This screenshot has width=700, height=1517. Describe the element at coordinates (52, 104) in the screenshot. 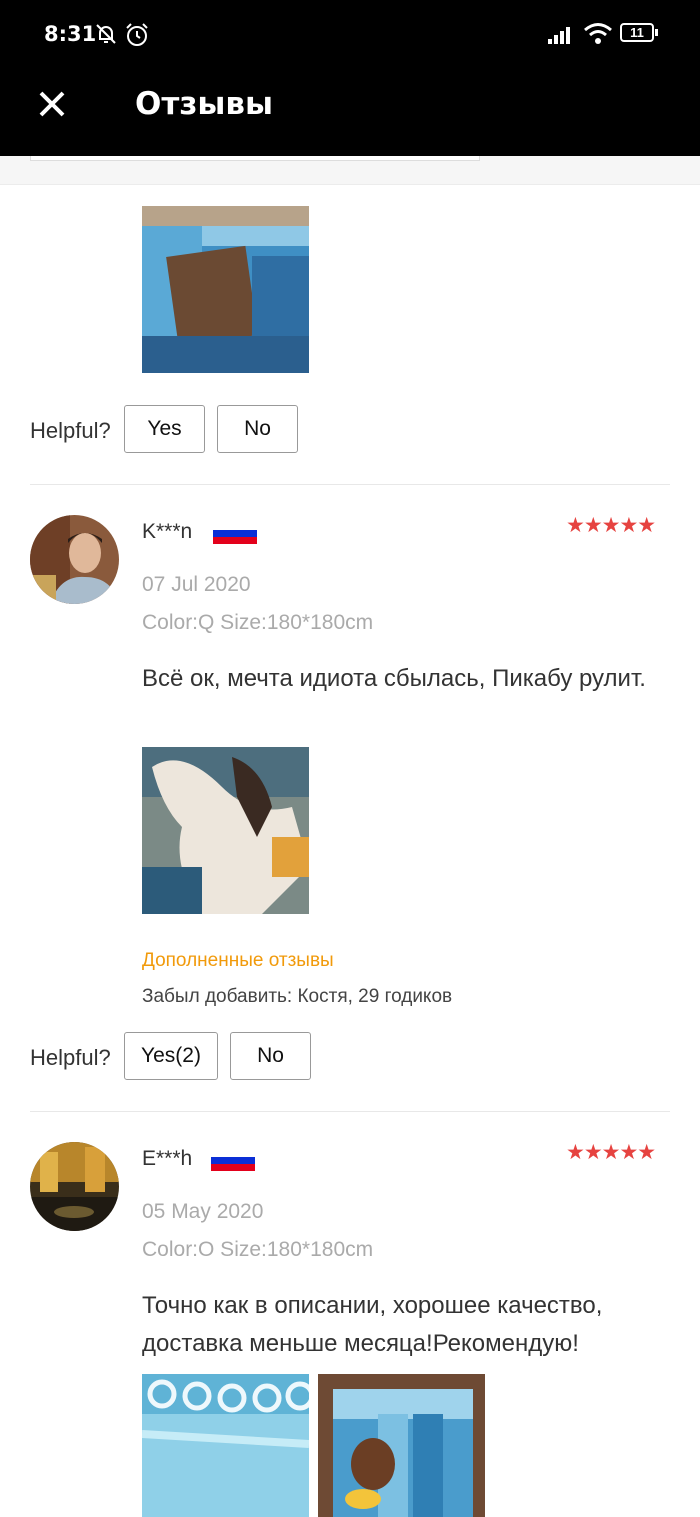

I see `close-icon` at that location.